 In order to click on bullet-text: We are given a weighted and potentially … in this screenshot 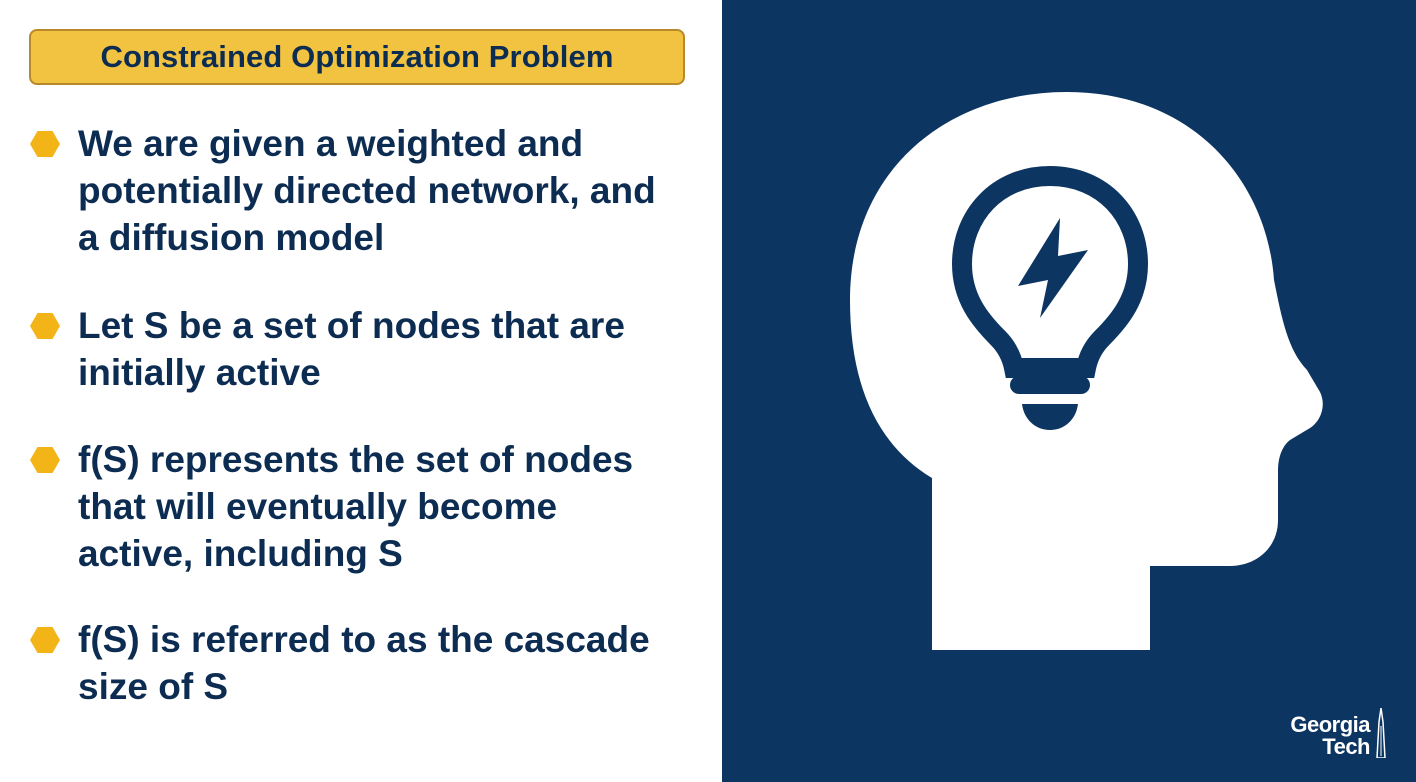, I will do `click(367, 190)`.